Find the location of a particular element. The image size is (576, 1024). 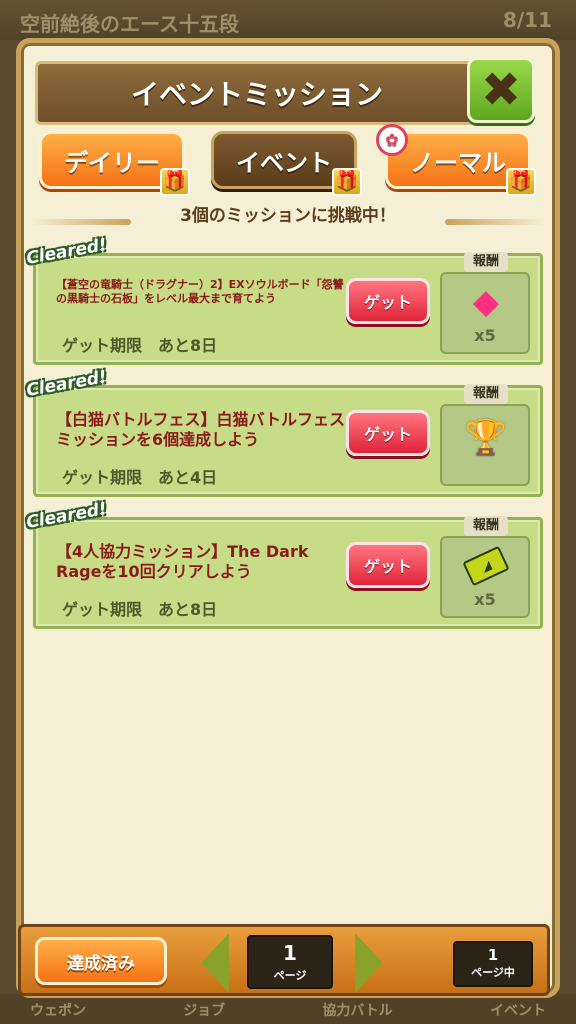

background-header: 空前絶後のエース十五段 8/11 is located at coordinates (288, 20).